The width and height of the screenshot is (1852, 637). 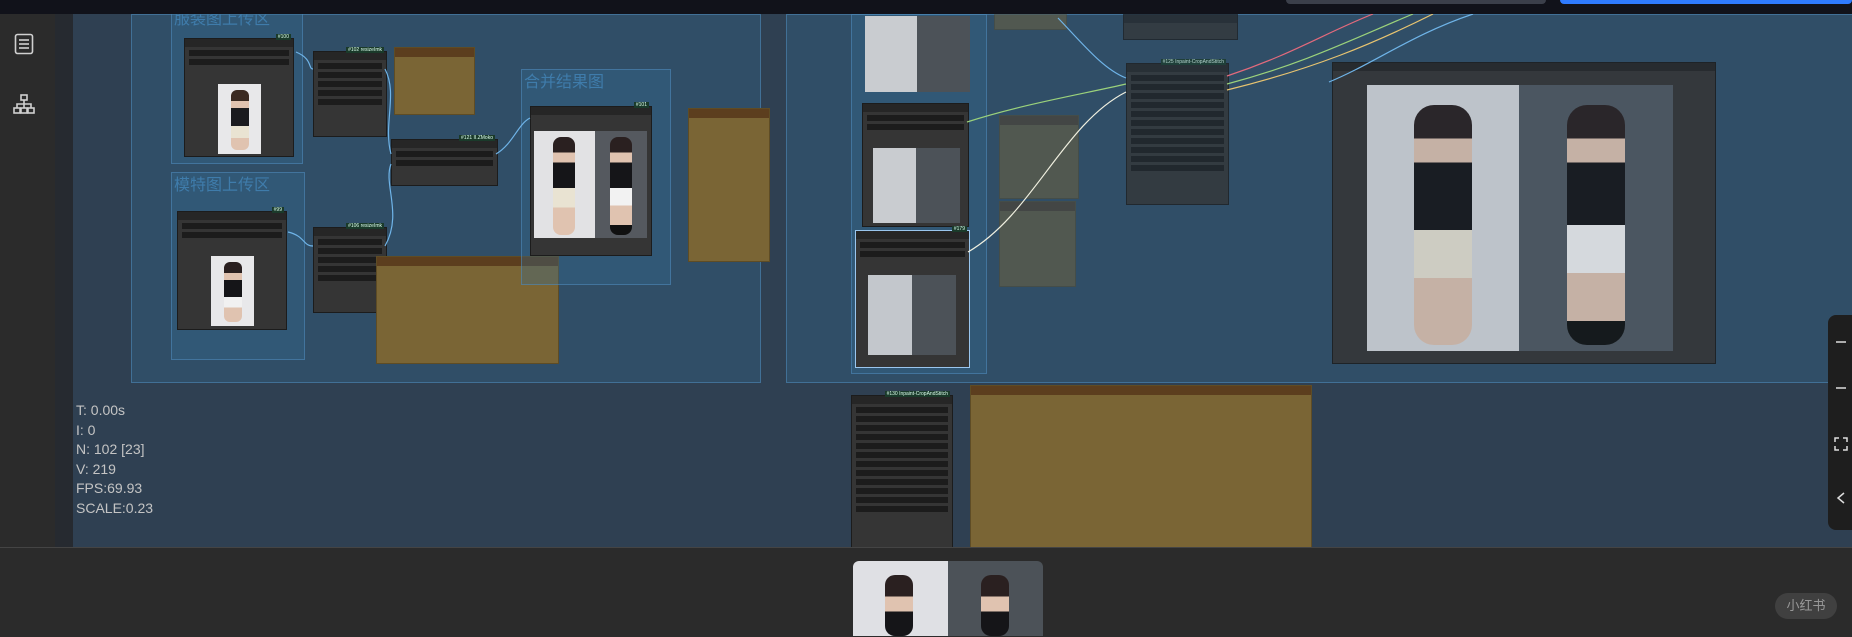 I want to click on fit-view-icon, so click(x=1841, y=444).